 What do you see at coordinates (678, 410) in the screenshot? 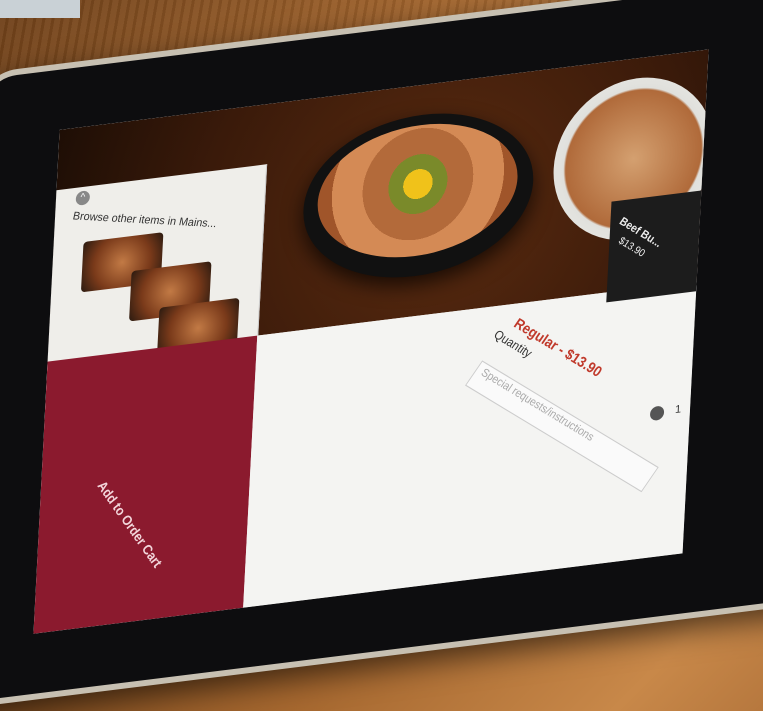
I see `quantity-value: 1` at bounding box center [678, 410].